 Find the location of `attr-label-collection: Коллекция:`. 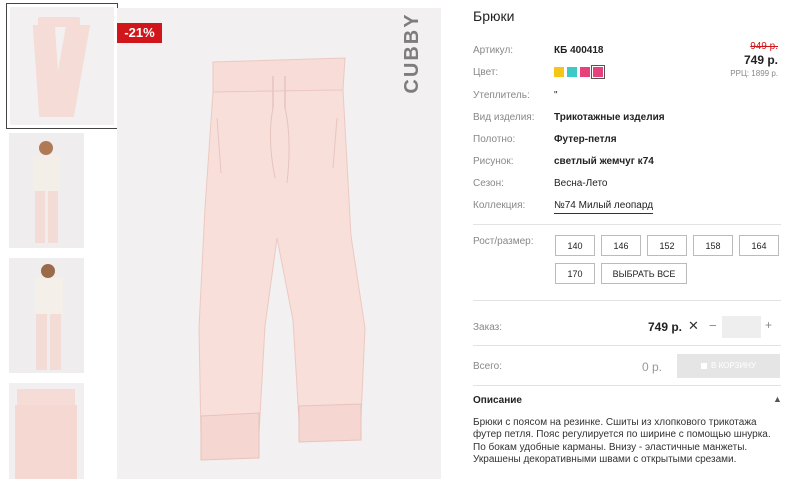

attr-label-collection: Коллекция: is located at coordinates (499, 205).